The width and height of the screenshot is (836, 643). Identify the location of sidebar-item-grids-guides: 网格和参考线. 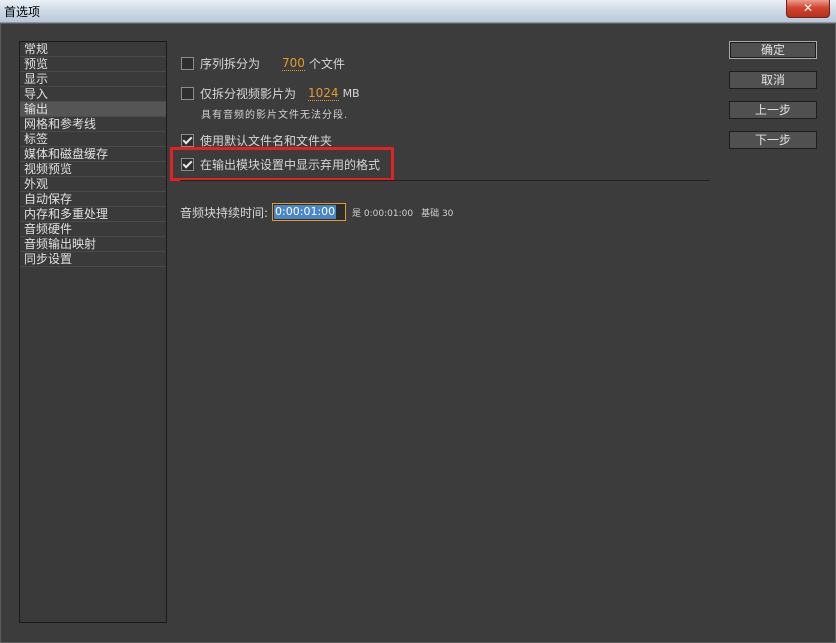
(93, 124).